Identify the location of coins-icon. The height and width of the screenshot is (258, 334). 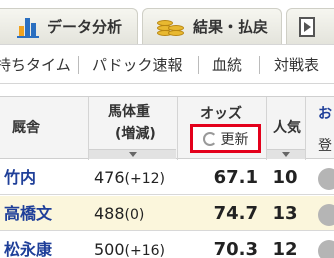
(171, 27).